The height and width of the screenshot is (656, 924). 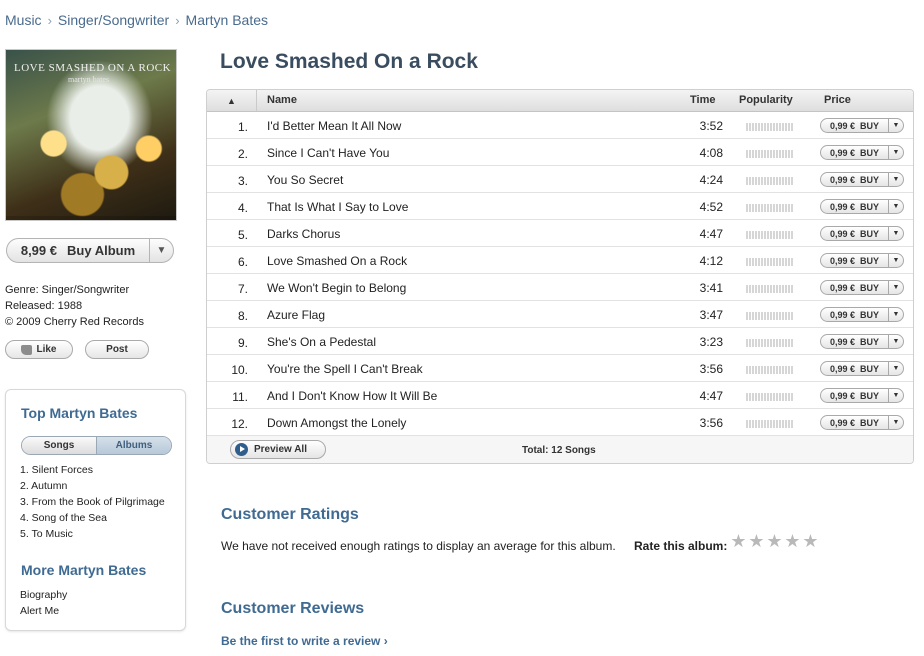 I want to click on column-header-time: Time, so click(x=702, y=100).